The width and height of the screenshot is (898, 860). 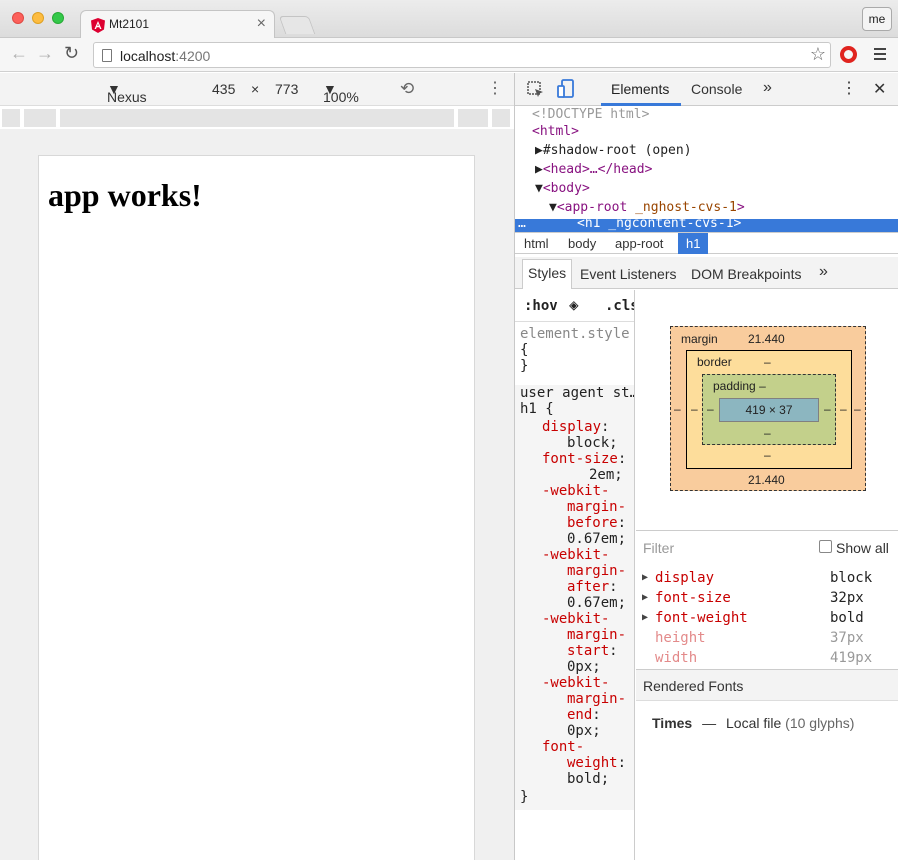 What do you see at coordinates (753, 723) in the screenshot?
I see `rendered-font-entry: Times — Local file (10 glyphs)` at bounding box center [753, 723].